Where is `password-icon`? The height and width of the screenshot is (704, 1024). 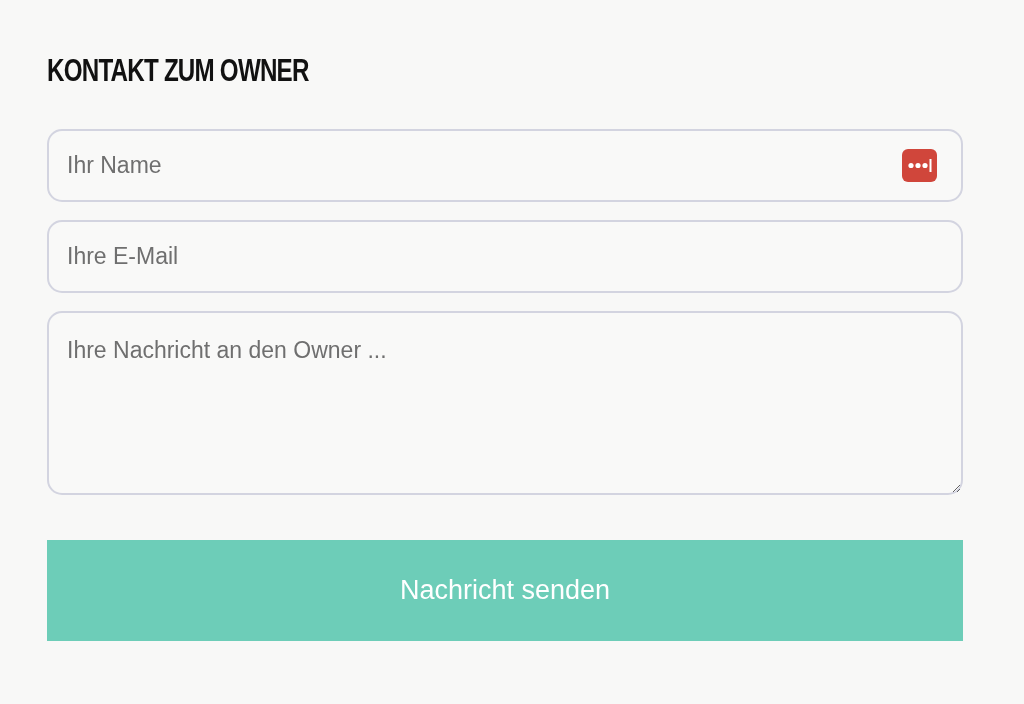 password-icon is located at coordinates (919, 166).